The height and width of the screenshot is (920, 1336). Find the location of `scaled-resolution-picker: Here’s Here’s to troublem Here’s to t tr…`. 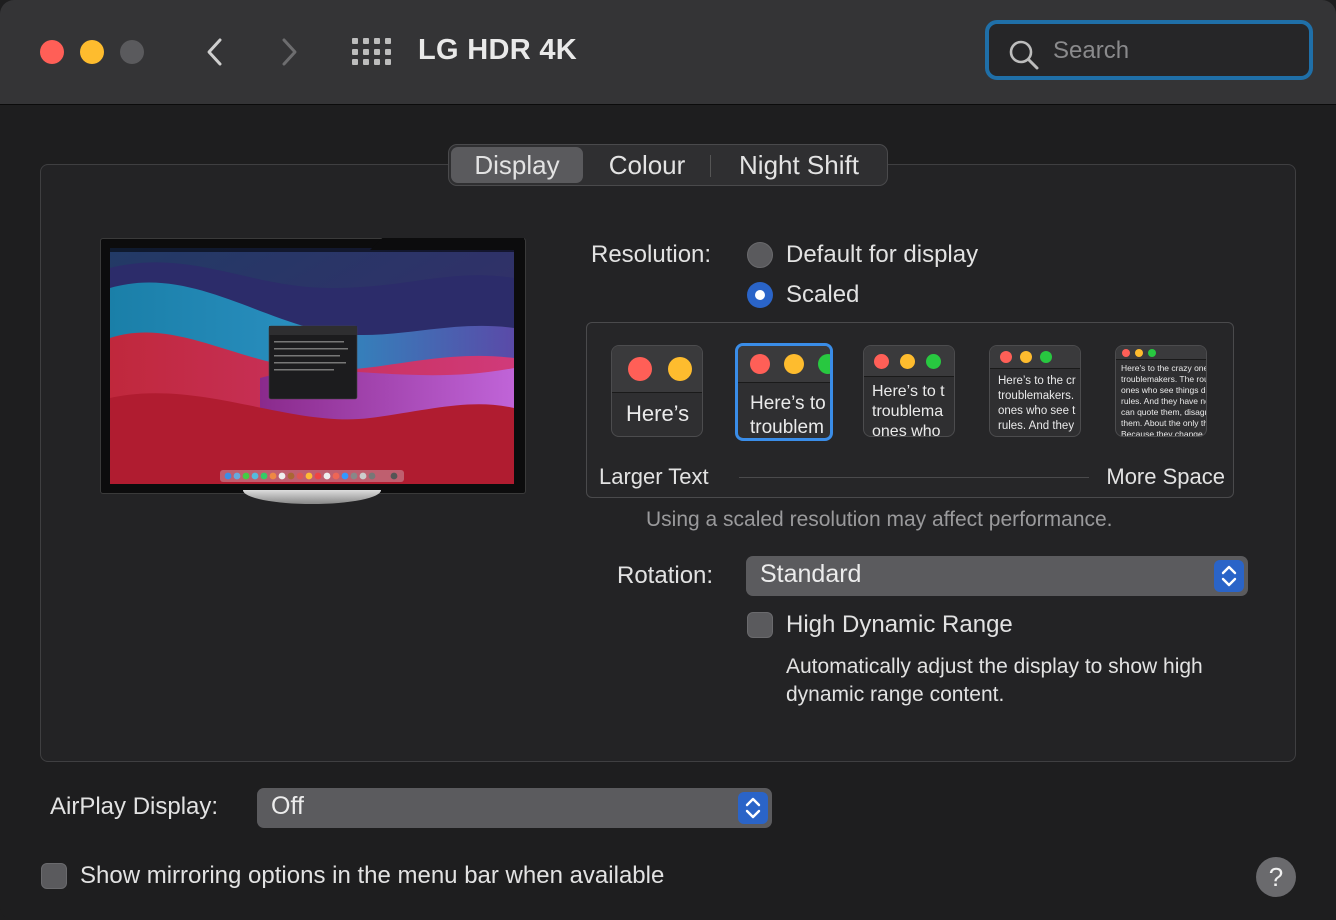

scaled-resolution-picker: Here’s Here’s to troublem Here’s to t tr… is located at coordinates (910, 410).